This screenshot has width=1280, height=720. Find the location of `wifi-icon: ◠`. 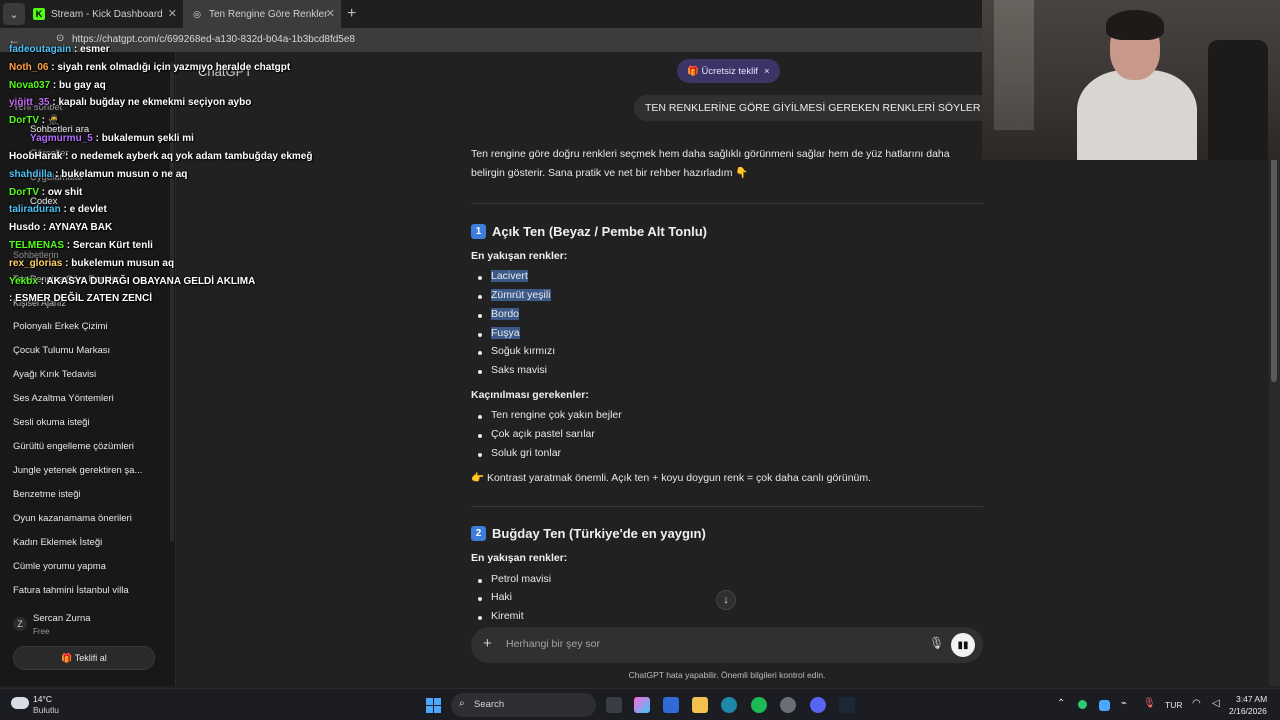

wifi-icon: ◠ is located at coordinates (1196, 703).